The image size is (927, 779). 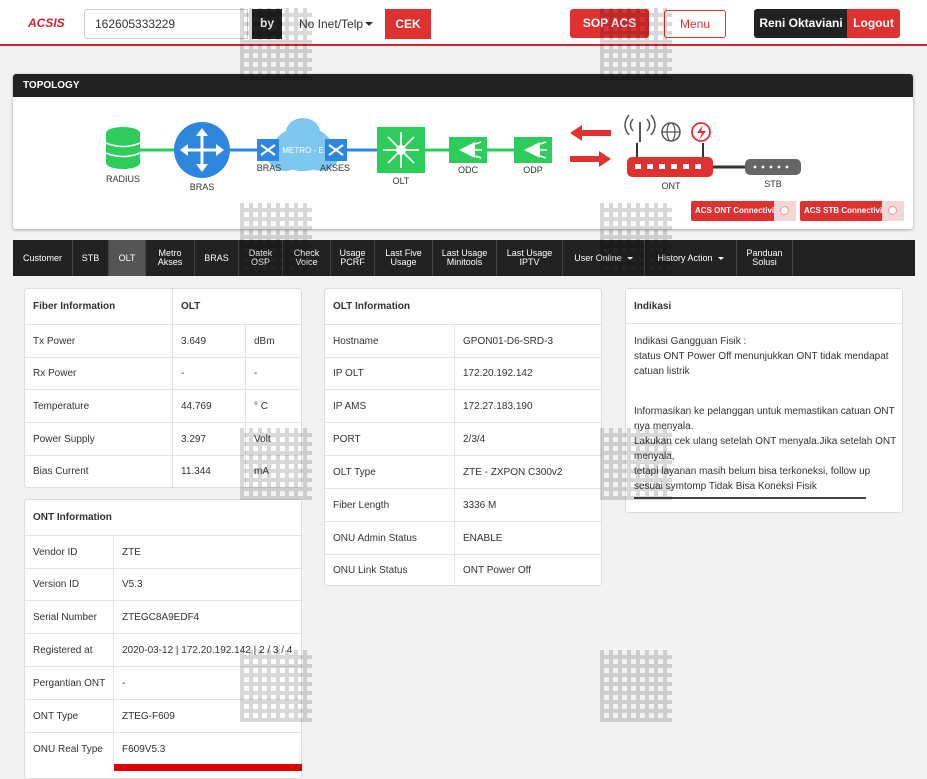 I want to click on logout-button: Logout, so click(x=873, y=23).